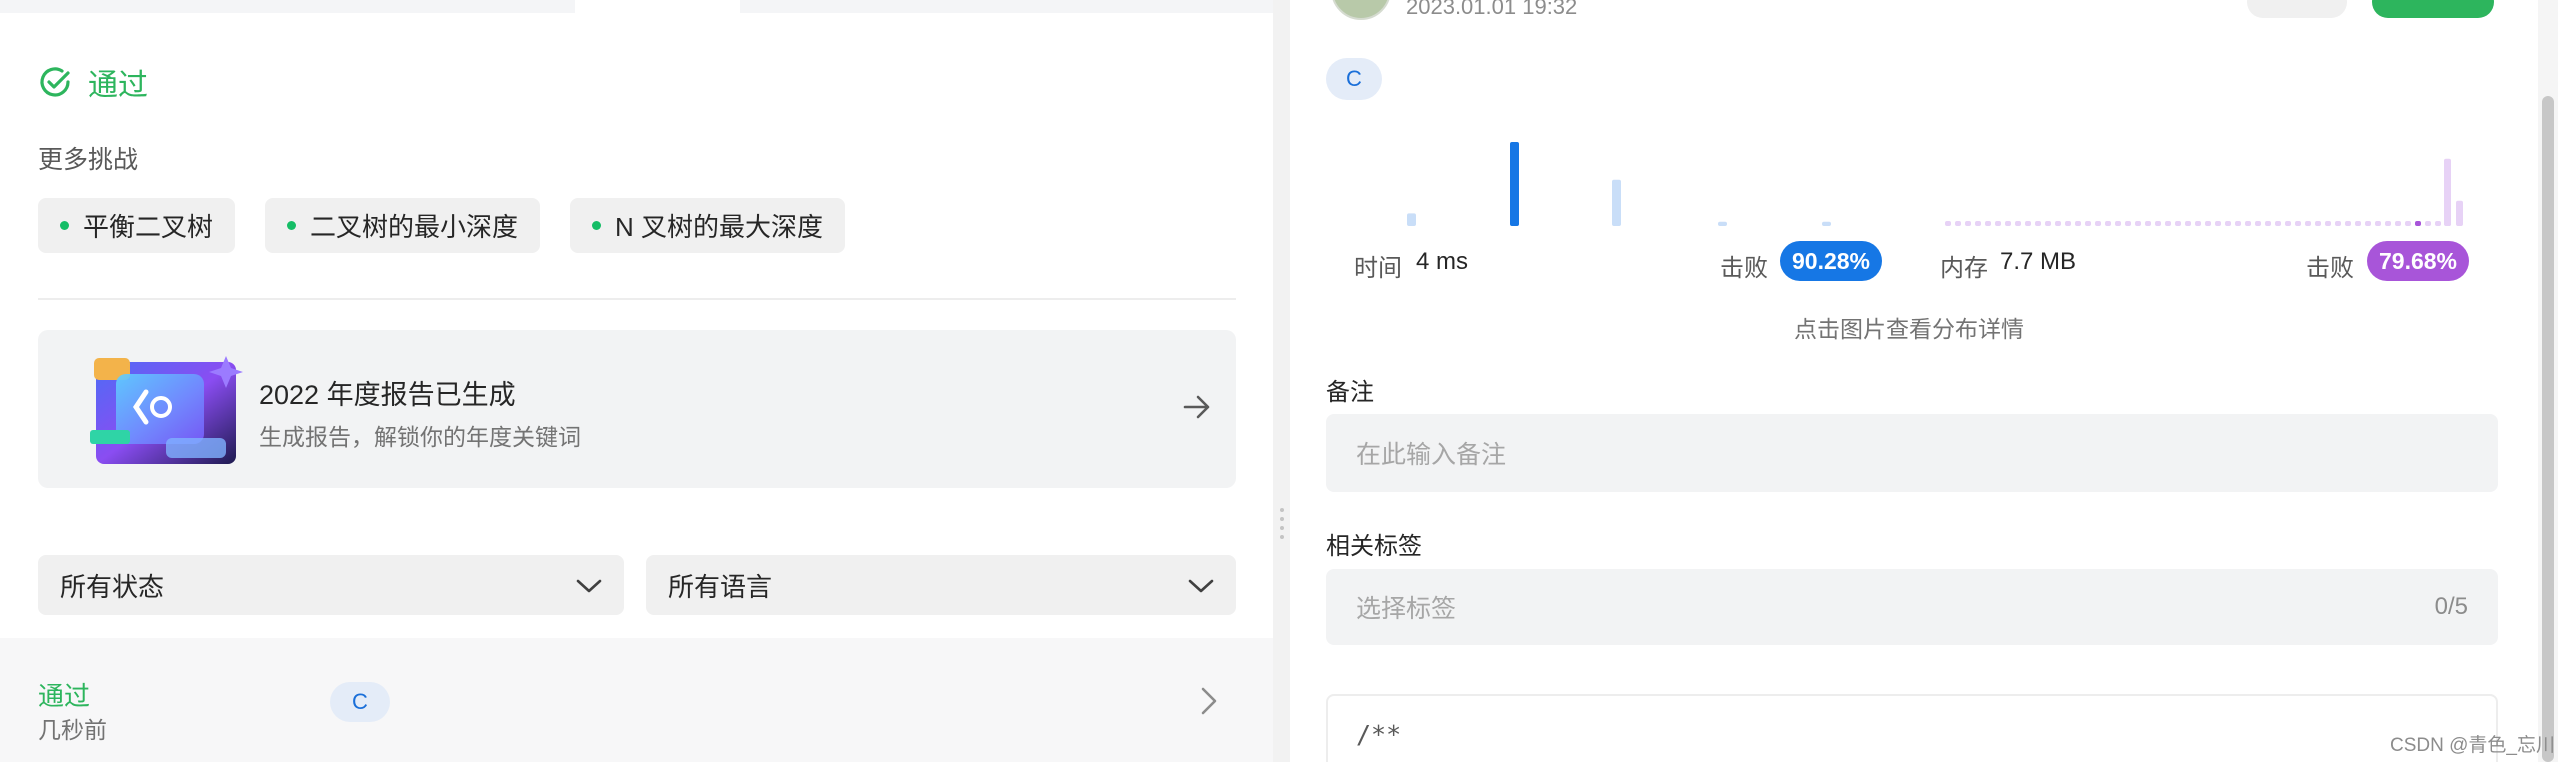 The height and width of the screenshot is (762, 2558). Describe the element at coordinates (1912, 728) in the screenshot. I see `code-preview: /**` at that location.